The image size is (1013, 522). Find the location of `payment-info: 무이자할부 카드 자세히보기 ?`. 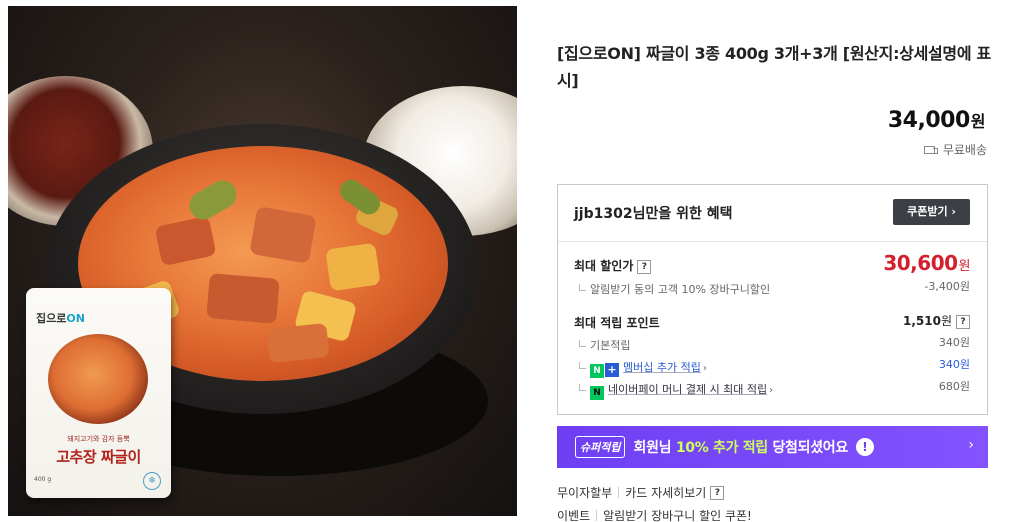

payment-info: 무이자할부 카드 자세히보기 ? is located at coordinates (641, 492).